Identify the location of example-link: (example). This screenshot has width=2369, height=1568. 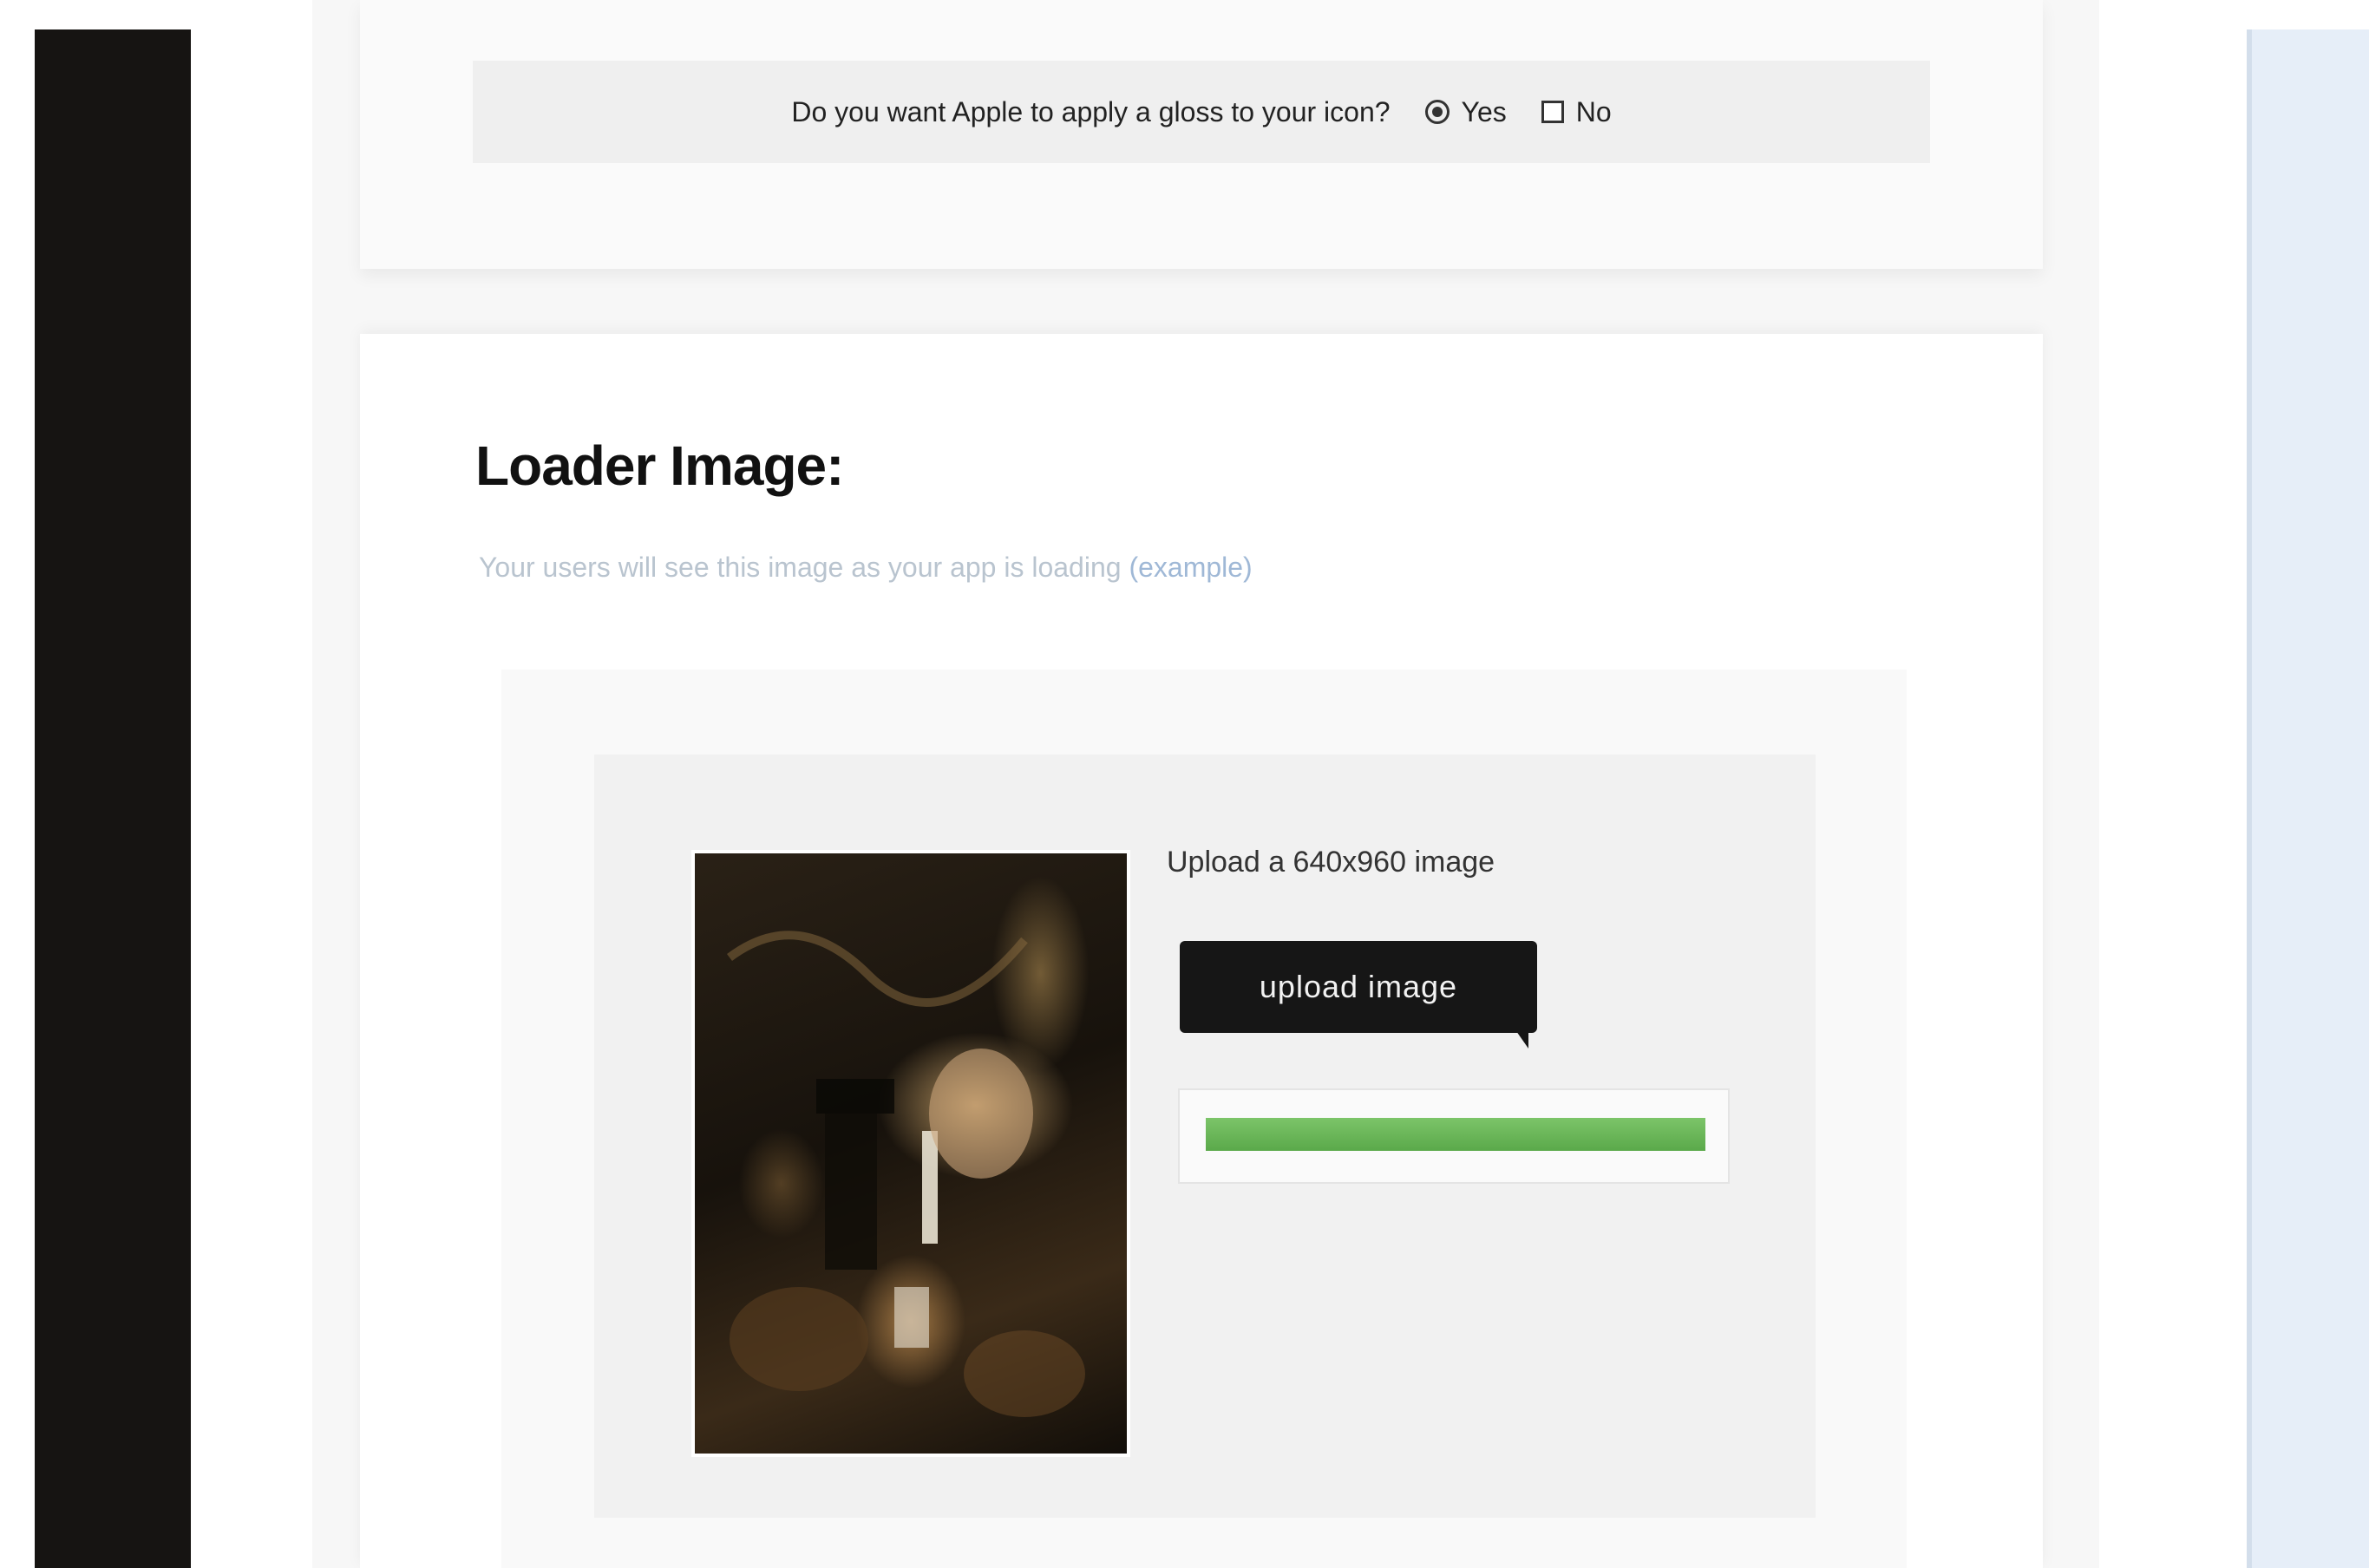
(1191, 568).